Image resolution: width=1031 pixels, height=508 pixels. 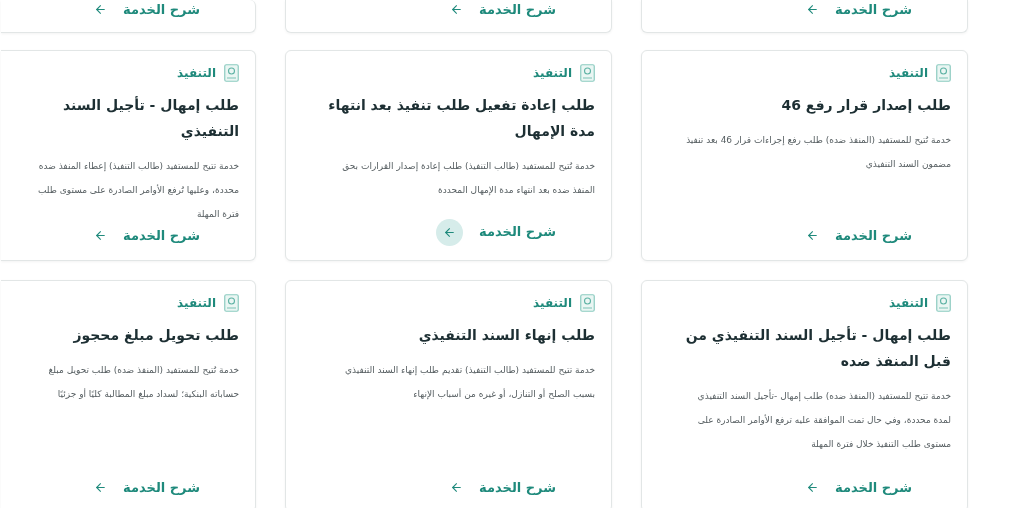 What do you see at coordinates (865, 106) in the screenshot?
I see `service-title: طلب إصدار قرار رفع 46` at bounding box center [865, 106].